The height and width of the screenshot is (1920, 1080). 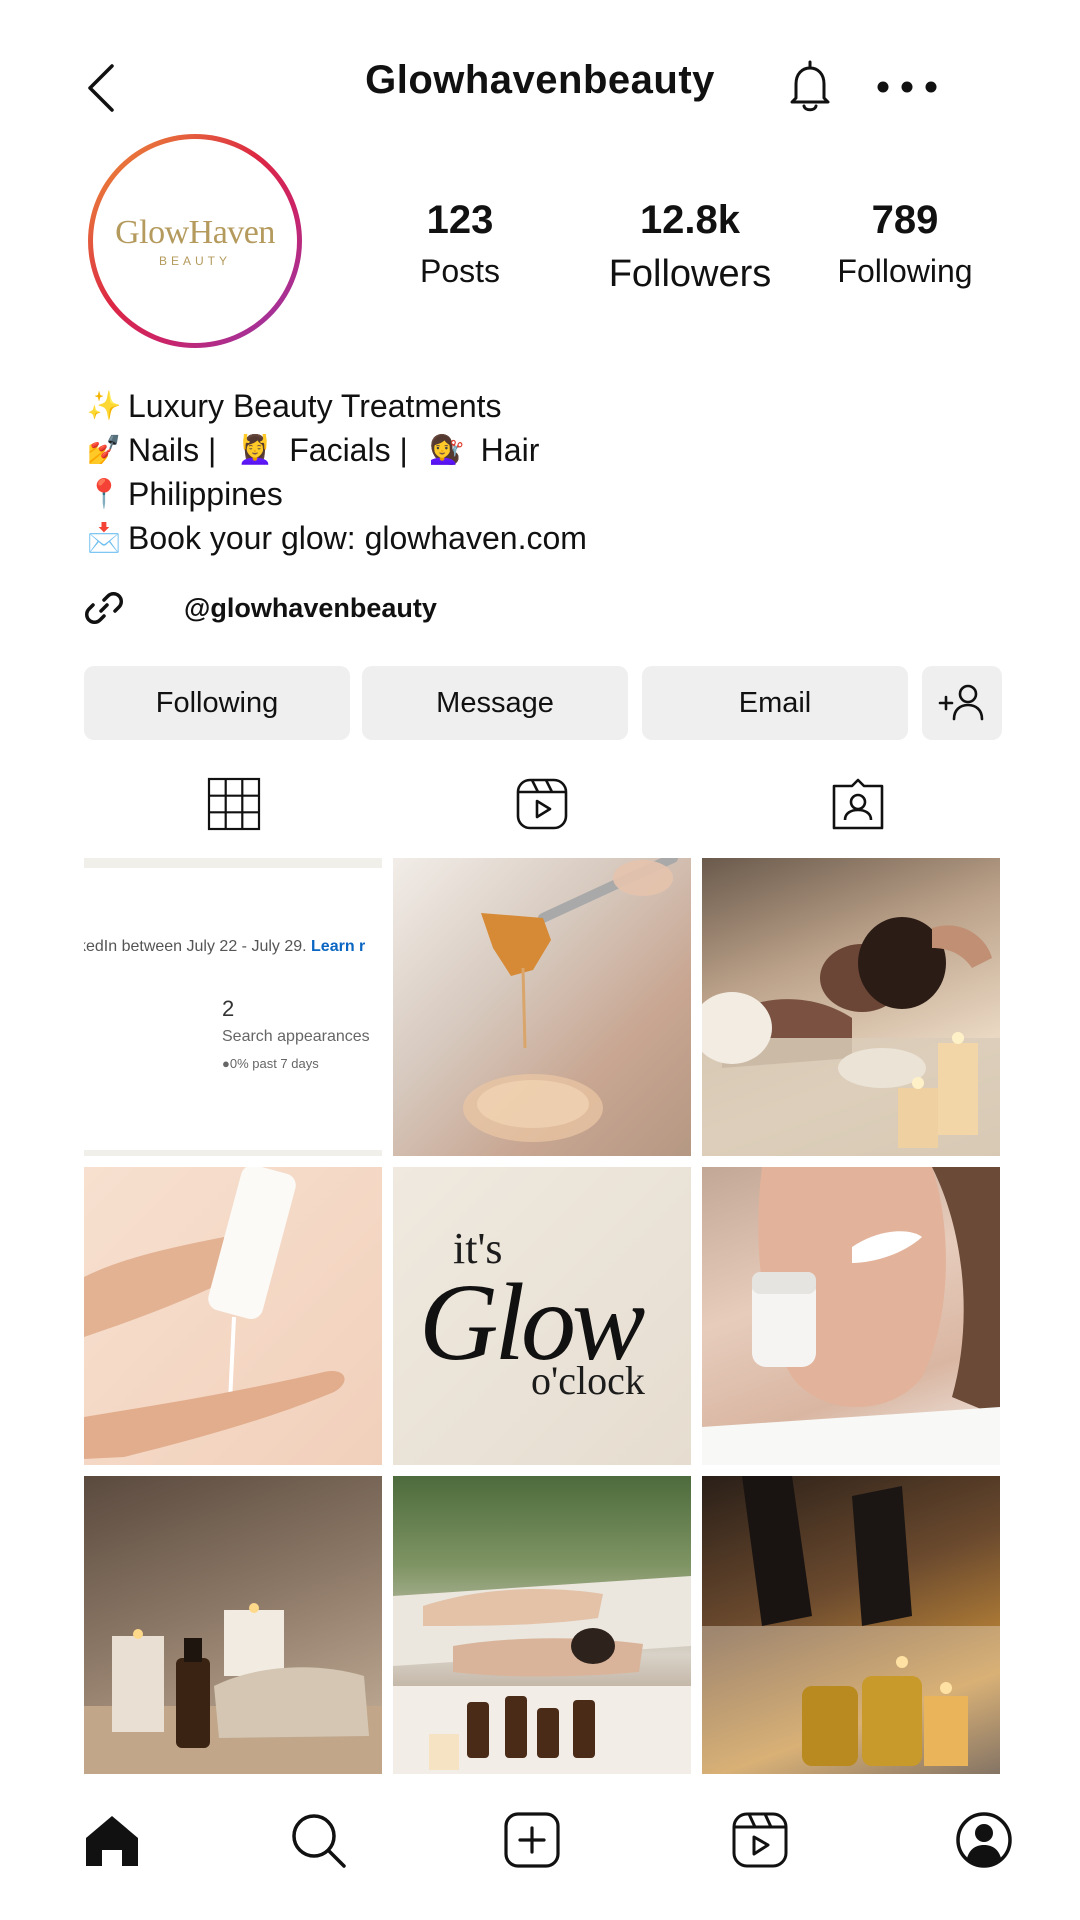 What do you see at coordinates (177, 450) in the screenshot?
I see `bio-text: Nails |` at bounding box center [177, 450].